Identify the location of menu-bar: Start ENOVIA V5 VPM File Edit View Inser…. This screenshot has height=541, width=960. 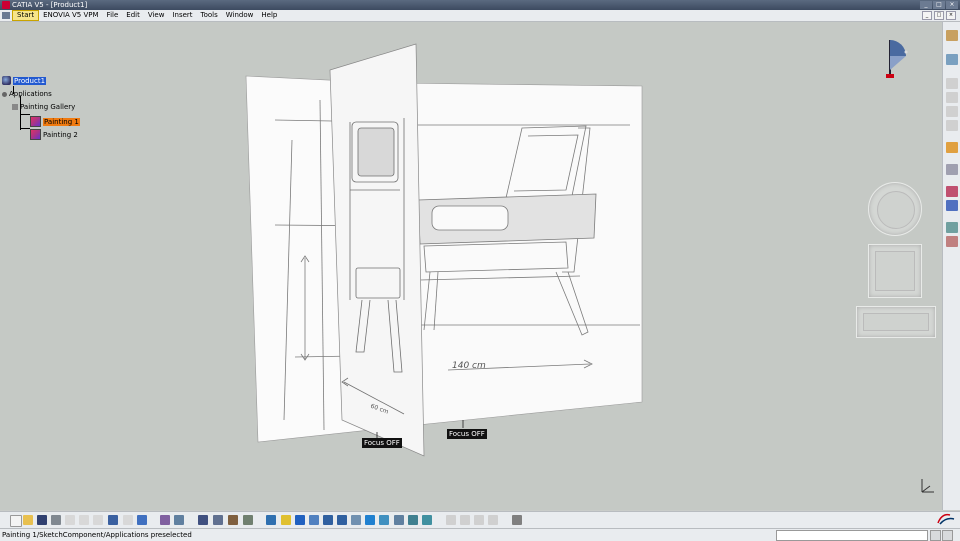
(480, 16).